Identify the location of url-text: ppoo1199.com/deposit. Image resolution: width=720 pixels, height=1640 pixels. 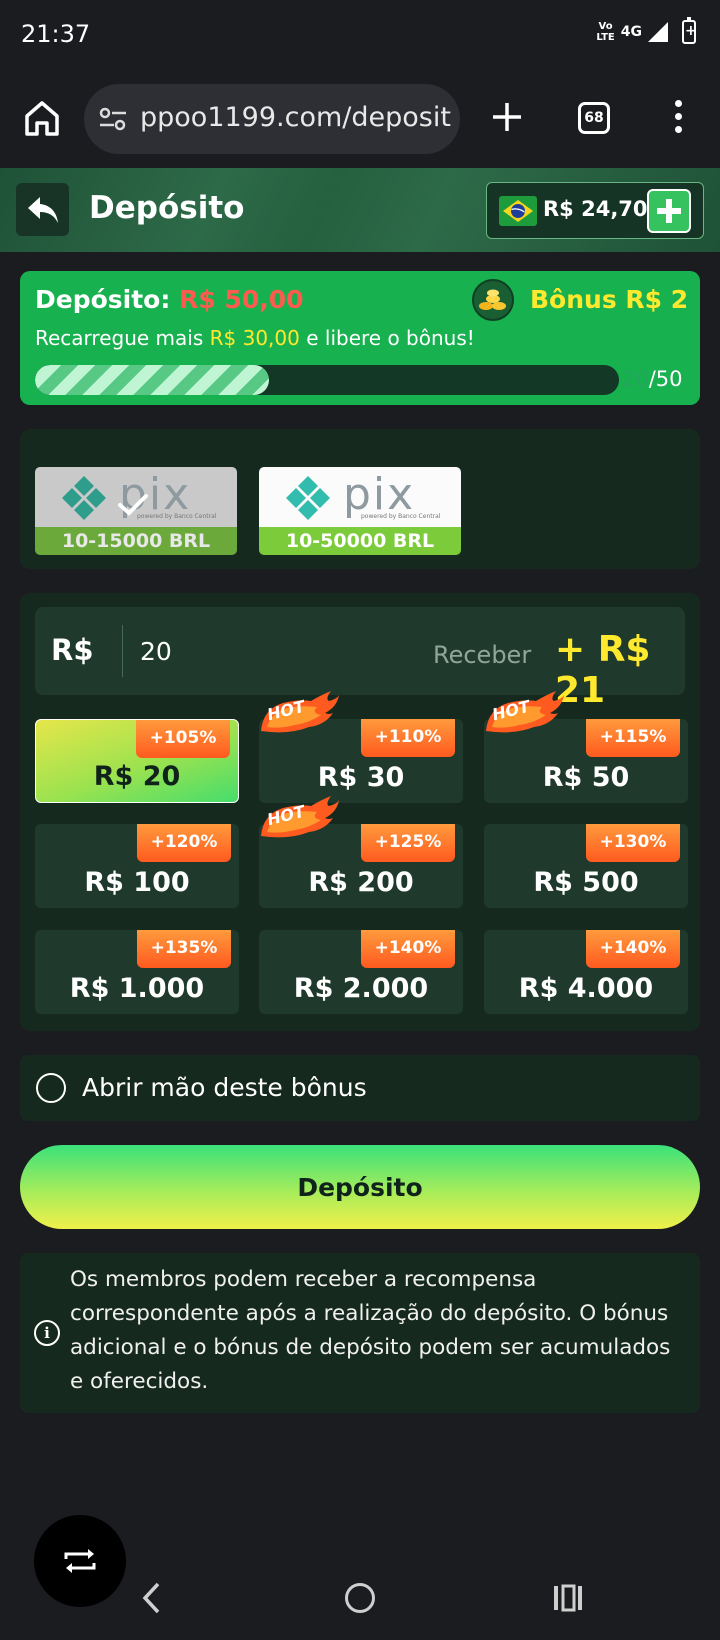
(295, 117).